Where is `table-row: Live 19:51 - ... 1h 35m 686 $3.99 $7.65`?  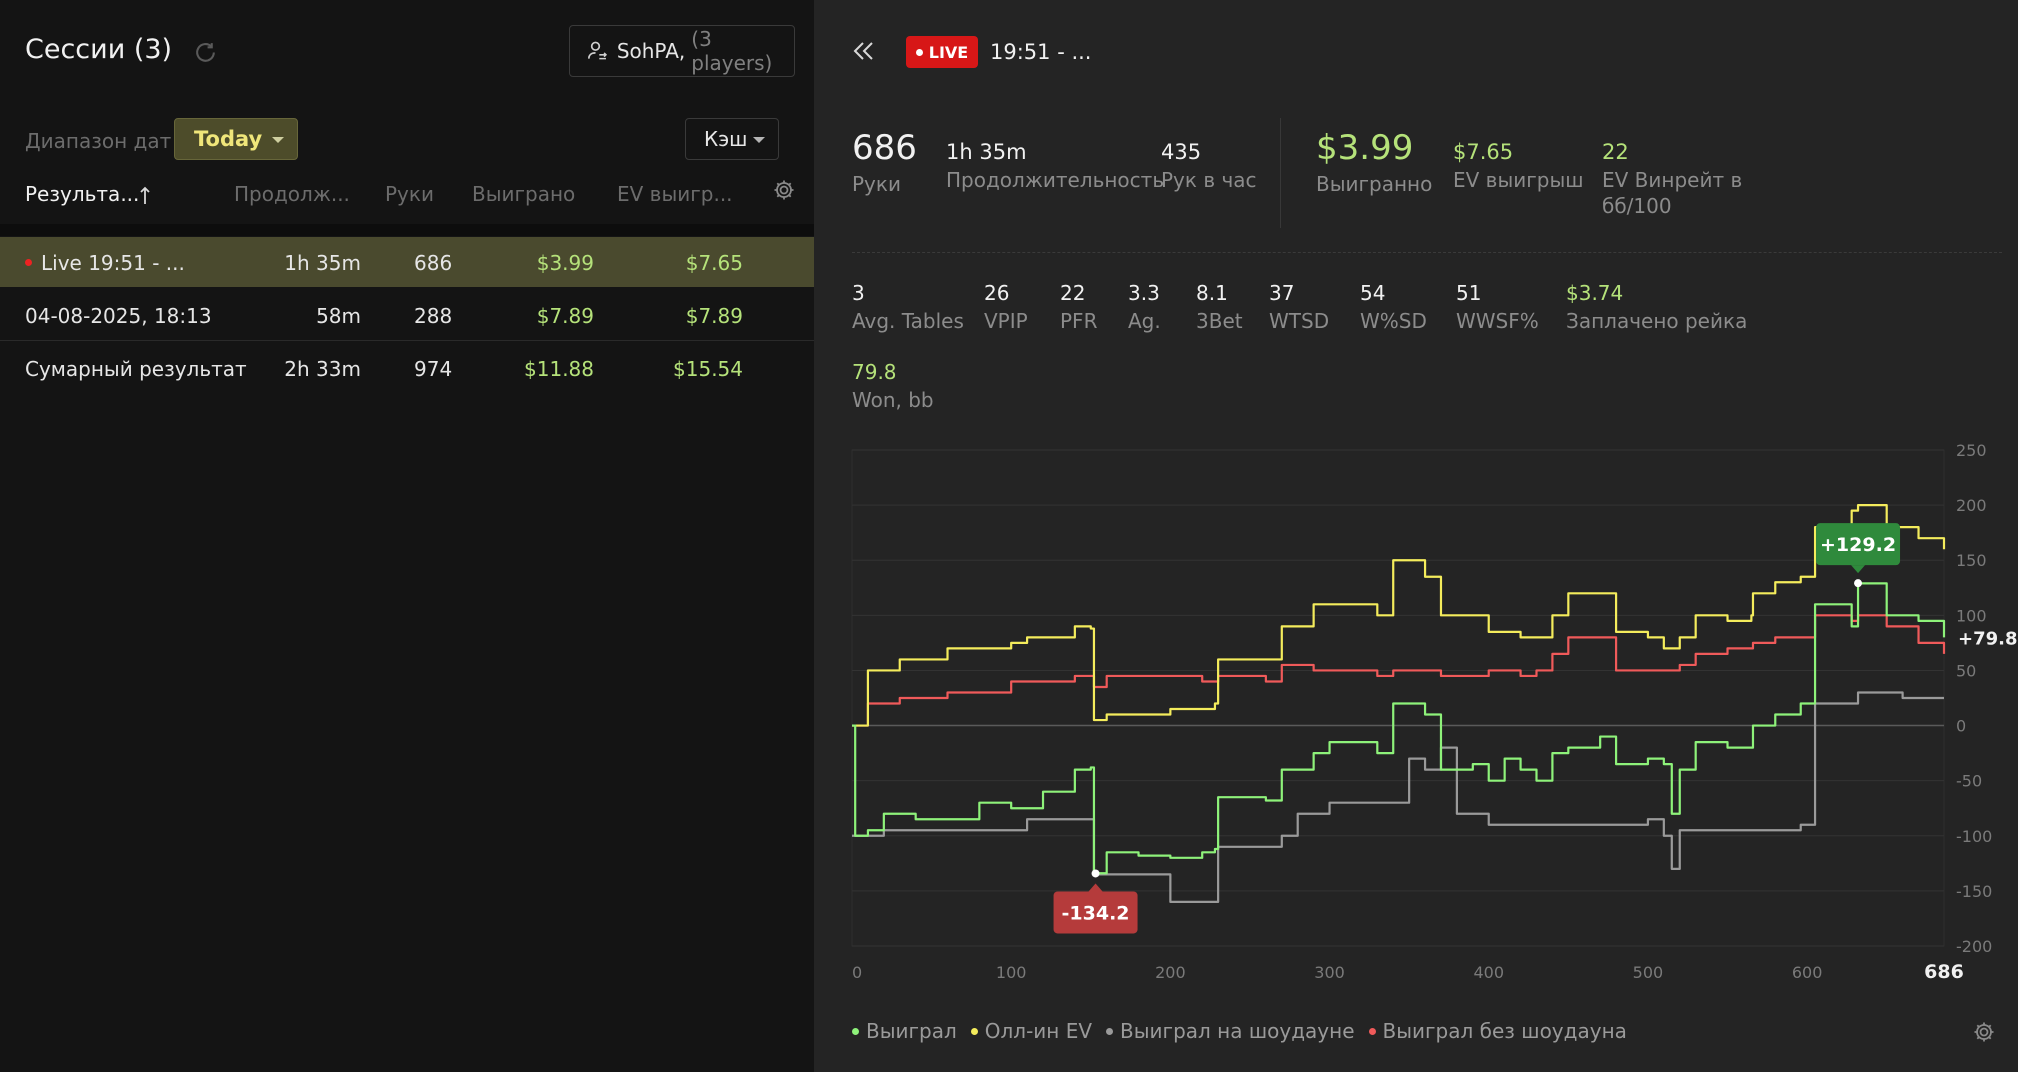 table-row: Live 19:51 - ... 1h 35m 686 $3.99 $7.65 is located at coordinates (407, 262).